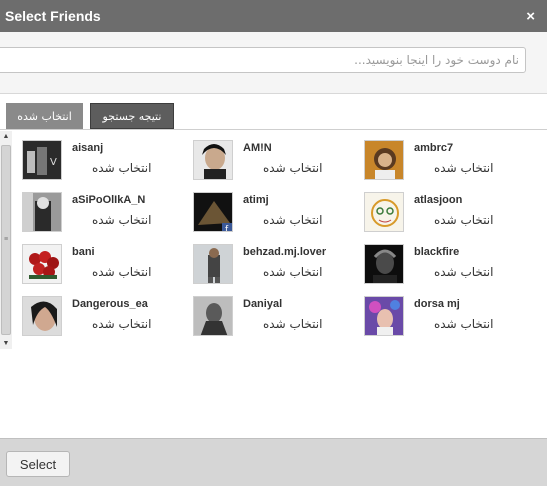 The image size is (547, 486). I want to click on friend-name: blackfire, so click(437, 252).